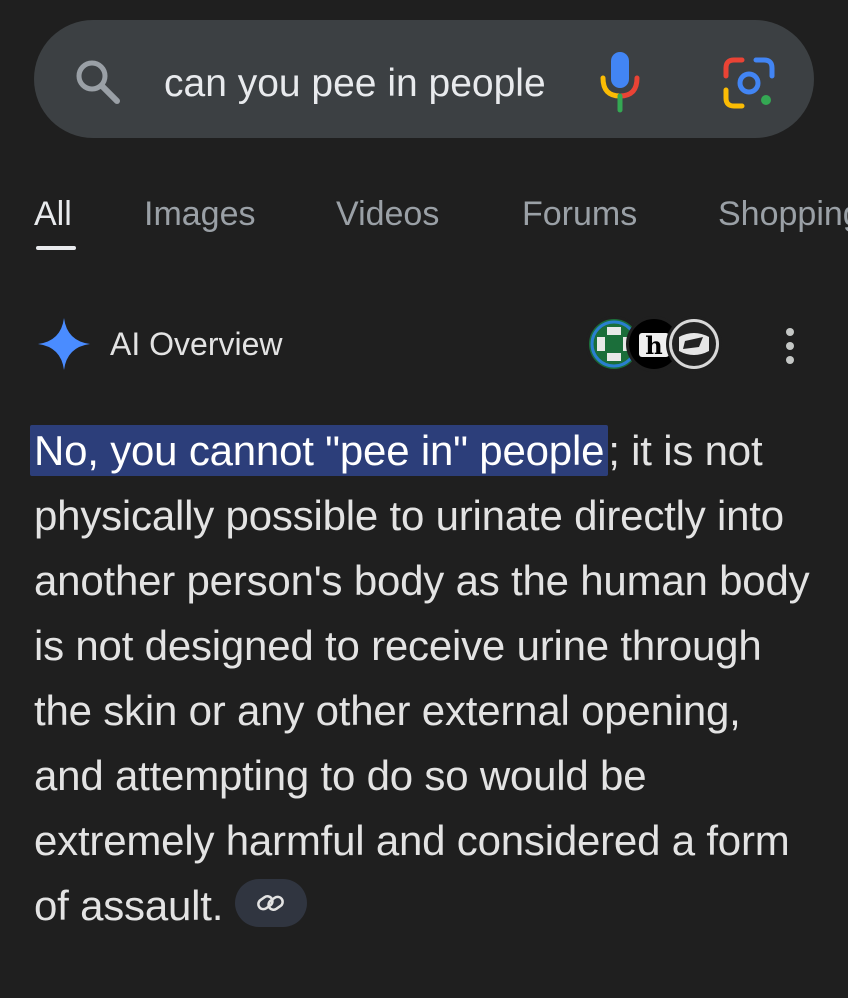 This screenshot has height=998, width=848. I want to click on more-vertical-icon, so click(790, 346).